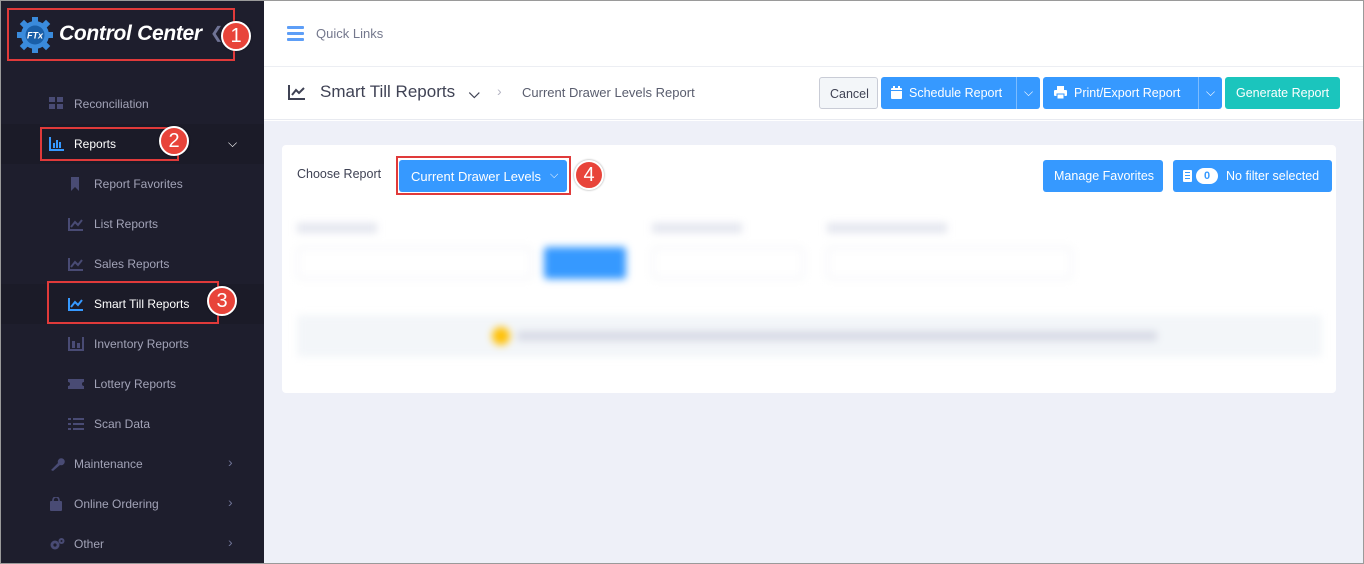 This screenshot has height=564, width=1364. I want to click on sidebar-item-label: Scan Data, so click(122, 424).